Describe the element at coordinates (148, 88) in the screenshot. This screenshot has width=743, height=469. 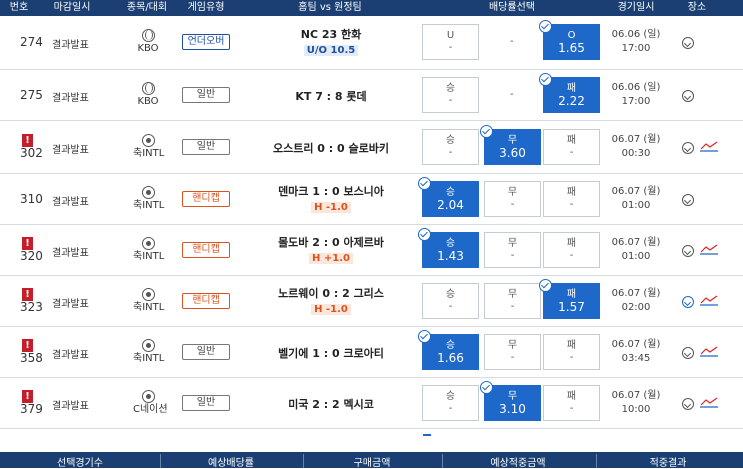
I see `baseball-icon` at that location.